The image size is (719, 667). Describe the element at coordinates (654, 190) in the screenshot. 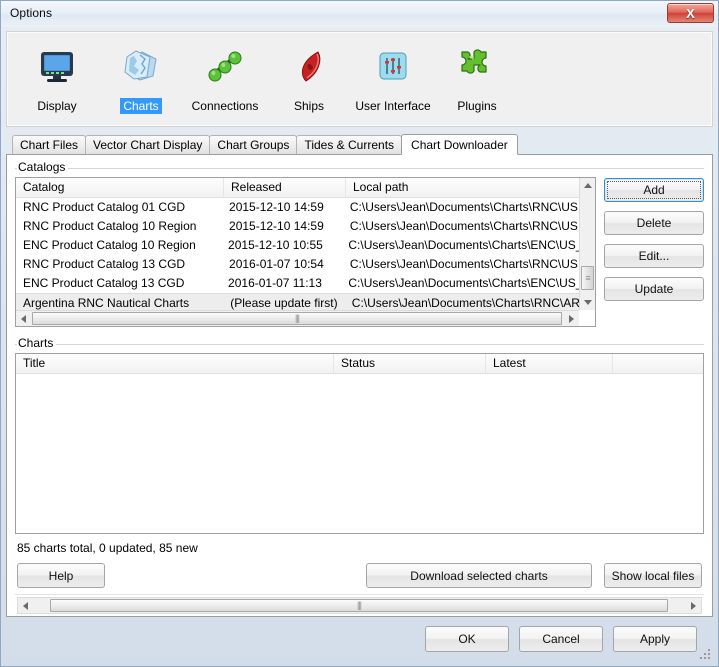

I see `add-button: Add` at that location.